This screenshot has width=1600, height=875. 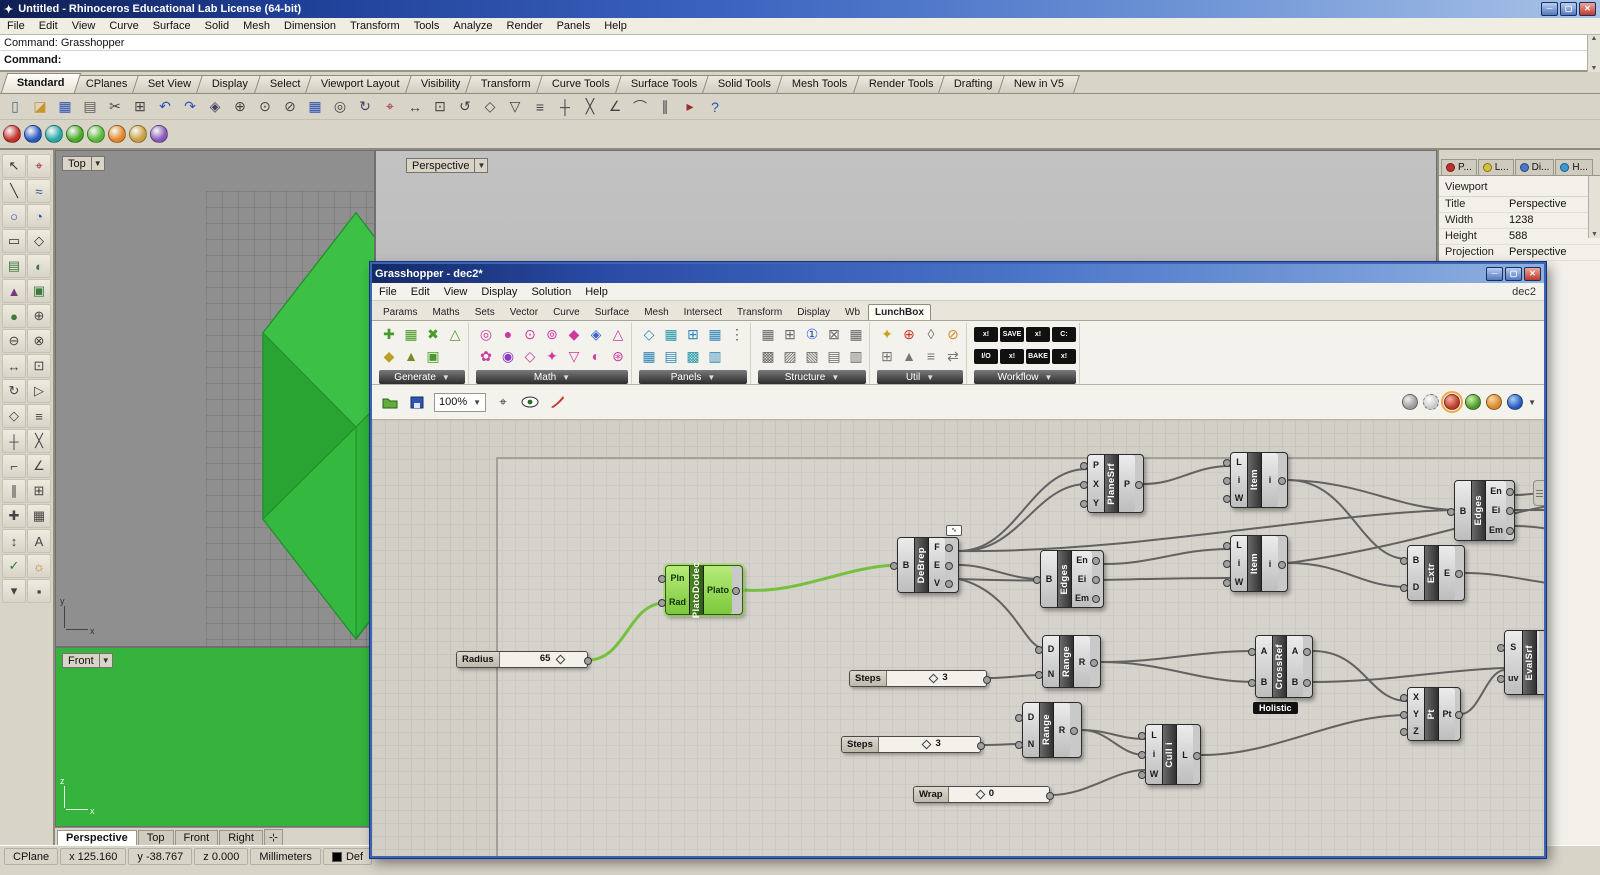 I want to click on menu-item: Solid, so click(x=217, y=26).